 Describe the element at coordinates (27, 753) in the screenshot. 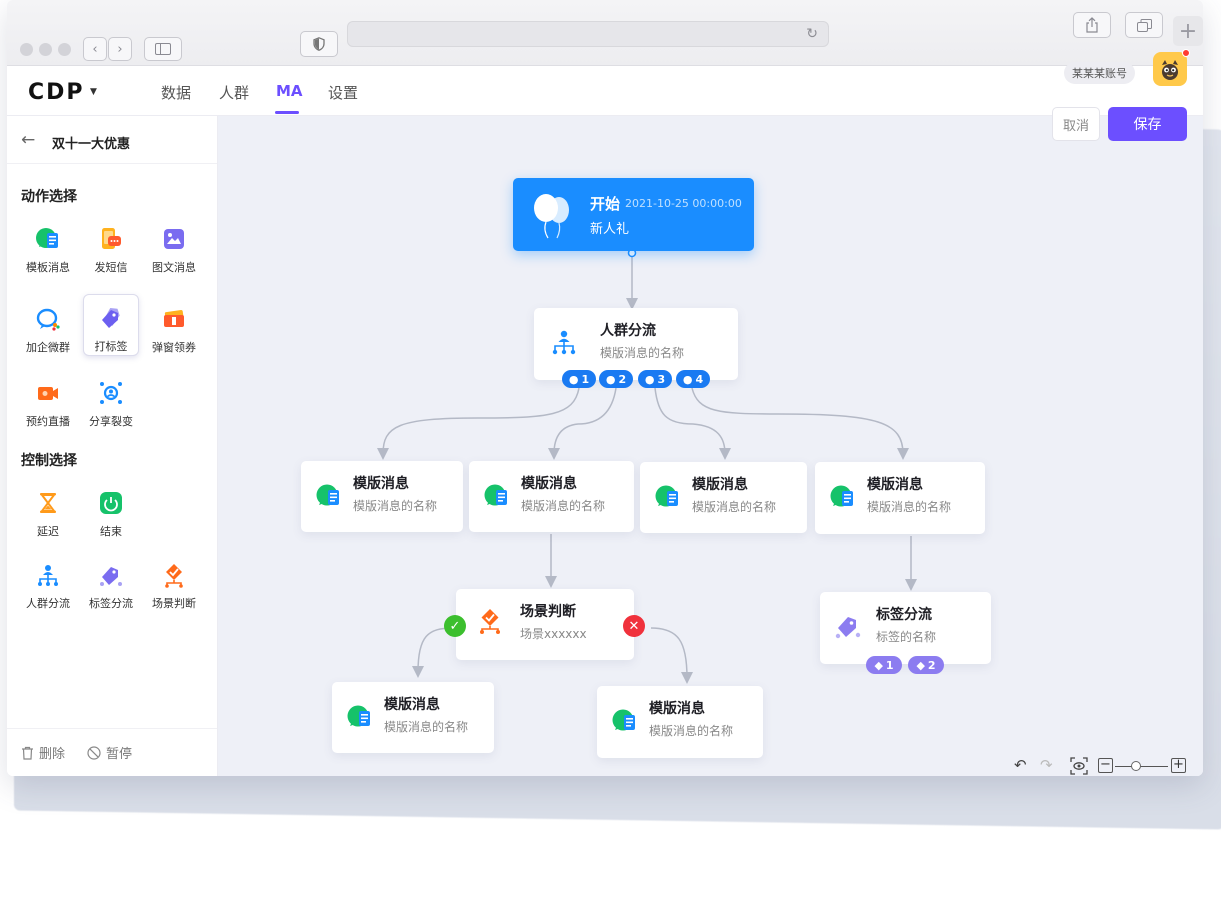

I see `trash-icon` at that location.